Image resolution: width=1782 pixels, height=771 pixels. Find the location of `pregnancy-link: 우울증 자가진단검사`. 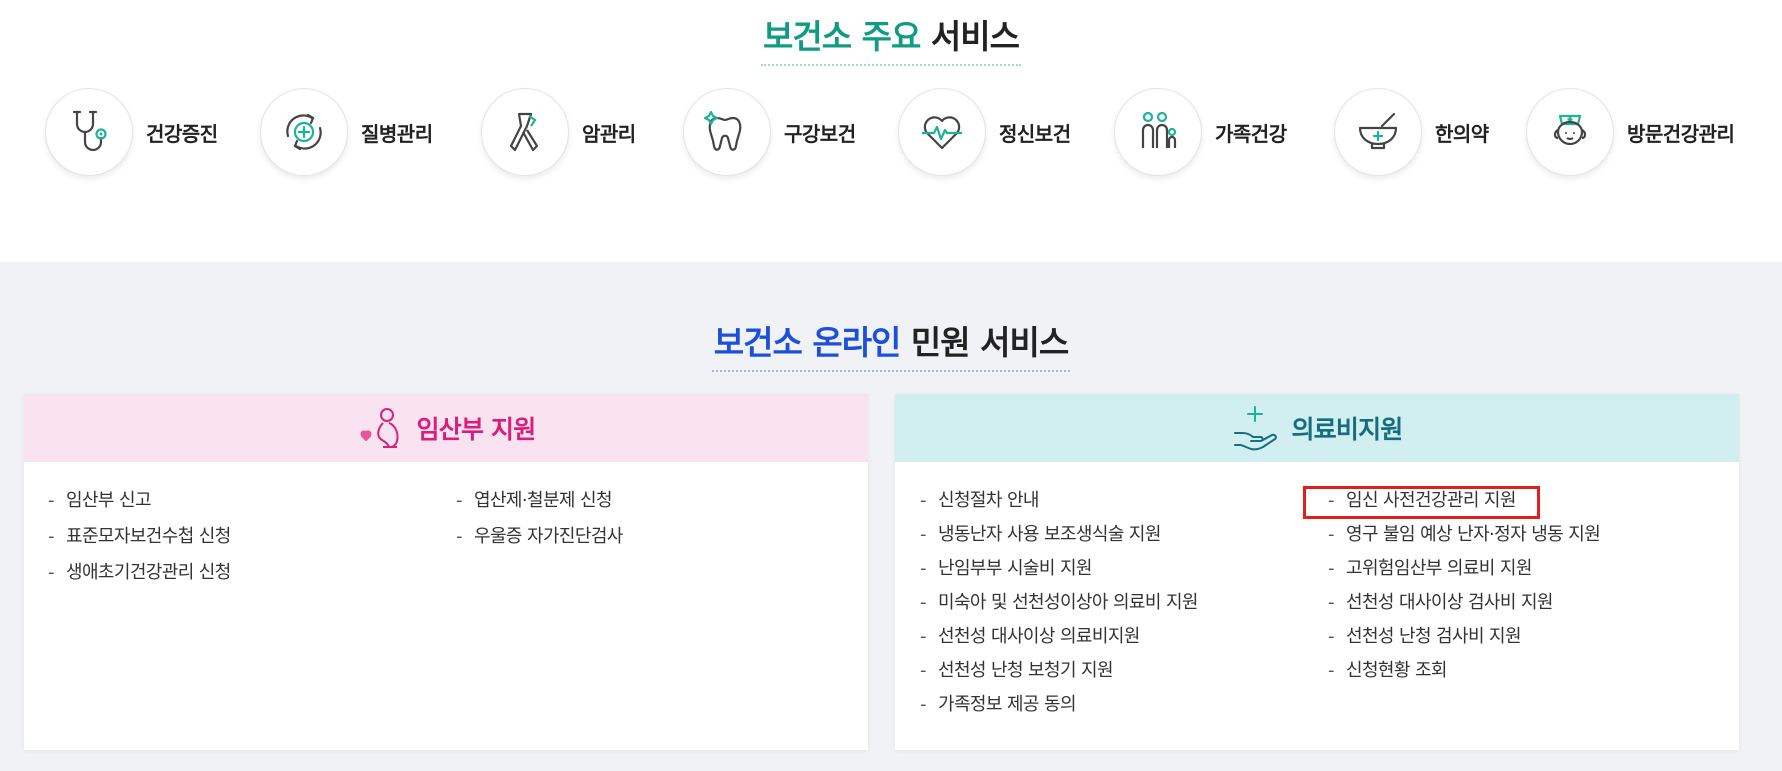

pregnancy-link: 우울증 자가진단검사 is located at coordinates (539, 542).